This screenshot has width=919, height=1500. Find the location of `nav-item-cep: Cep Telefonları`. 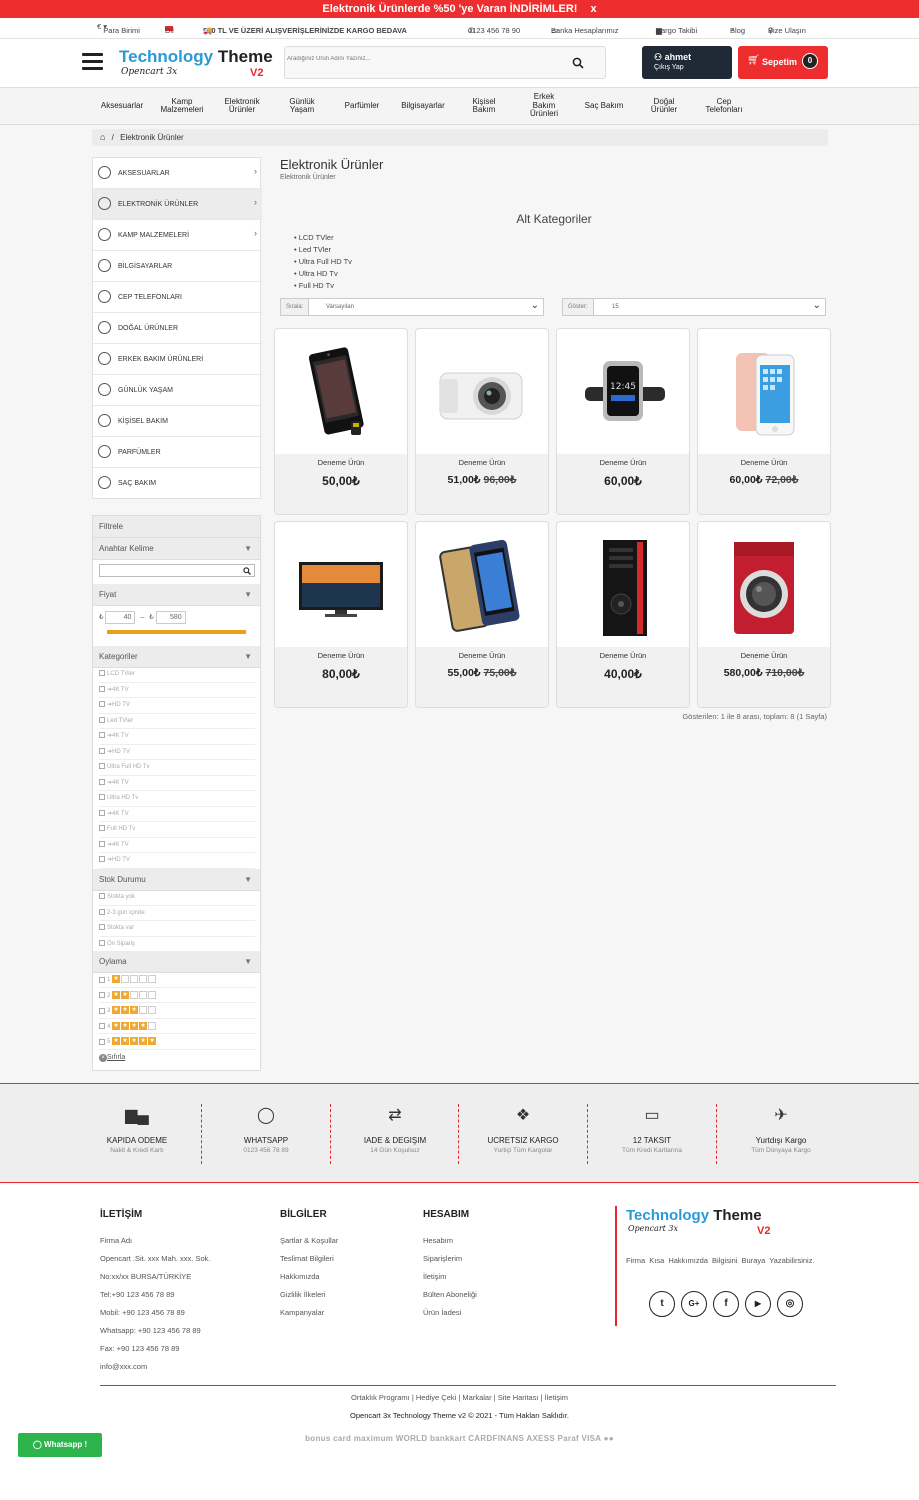

nav-item-cep: Cep Telefonları is located at coordinates (724, 106).